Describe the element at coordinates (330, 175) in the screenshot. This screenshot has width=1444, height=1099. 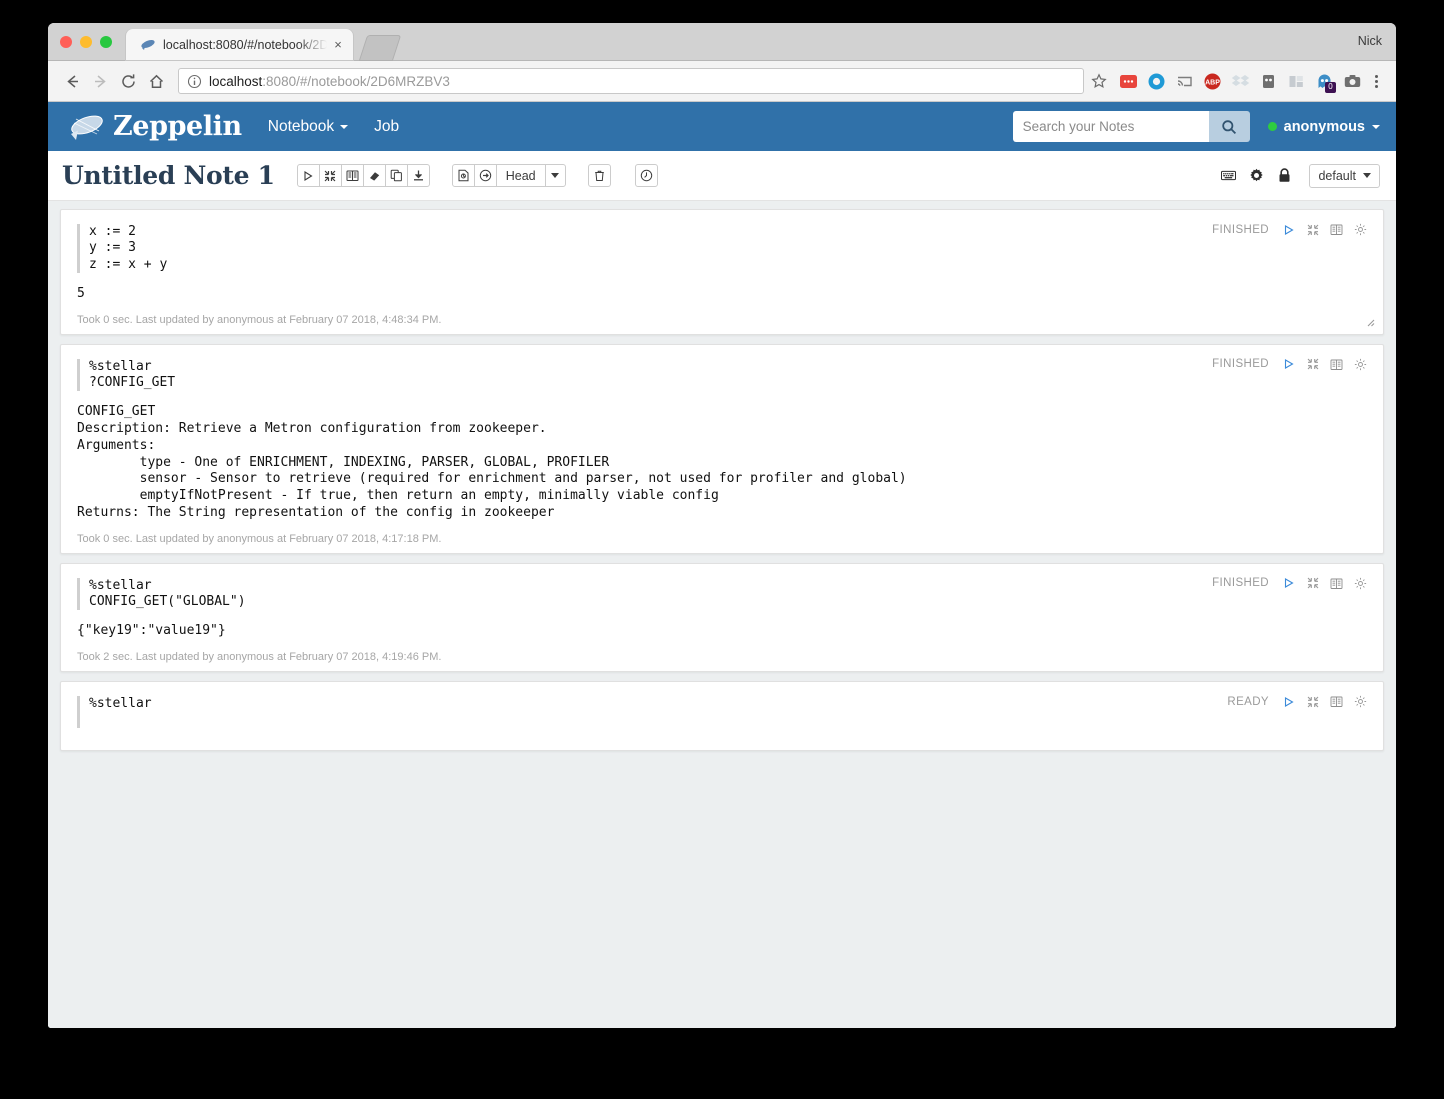
I see `collapse-all-button` at that location.